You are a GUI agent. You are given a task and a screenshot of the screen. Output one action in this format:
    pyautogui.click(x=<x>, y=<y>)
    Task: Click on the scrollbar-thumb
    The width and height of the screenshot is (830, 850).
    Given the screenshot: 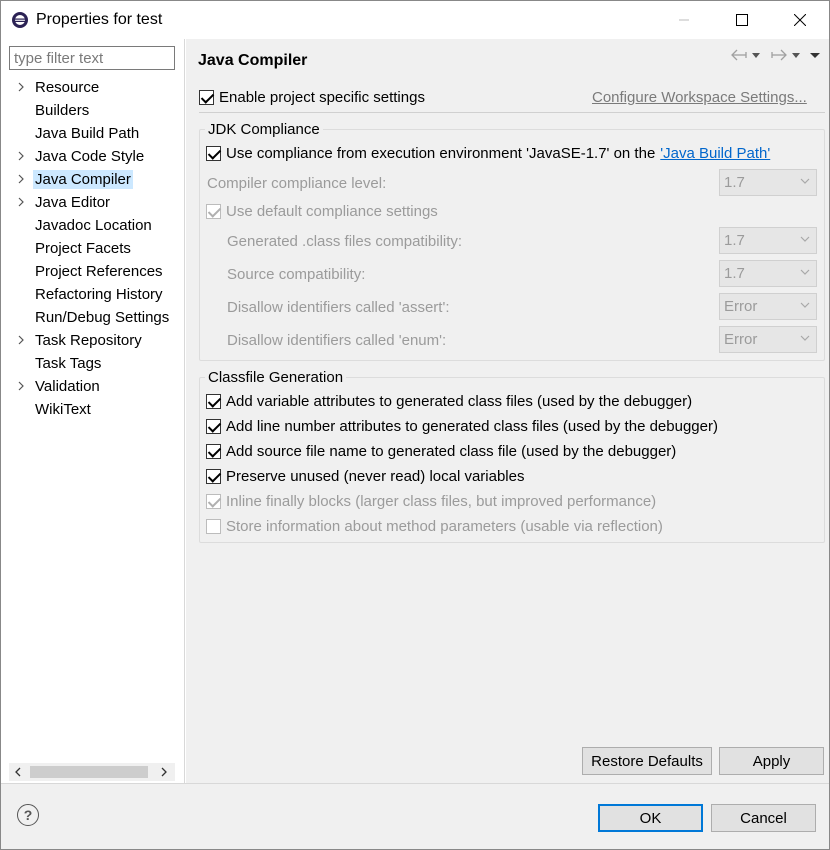 What is the action you would take?
    pyautogui.click(x=89, y=772)
    